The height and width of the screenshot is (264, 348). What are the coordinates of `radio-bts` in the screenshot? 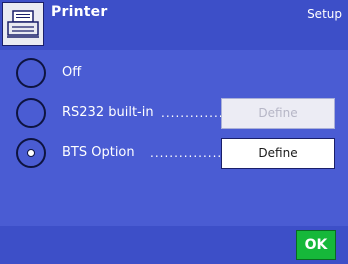 It's located at (31, 153).